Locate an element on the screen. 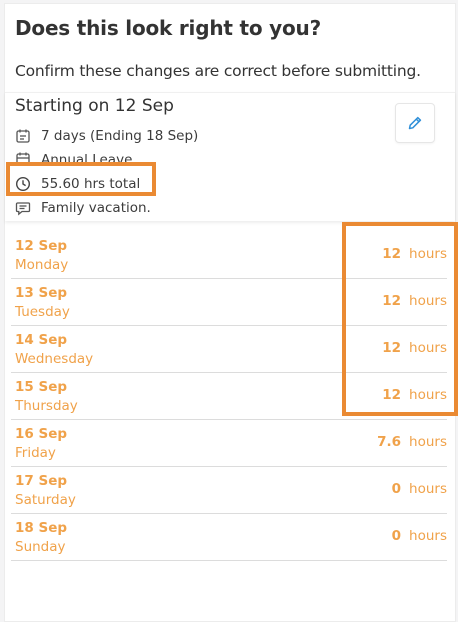 The width and height of the screenshot is (458, 622). calendar-range-icon is located at coordinates (23, 136).